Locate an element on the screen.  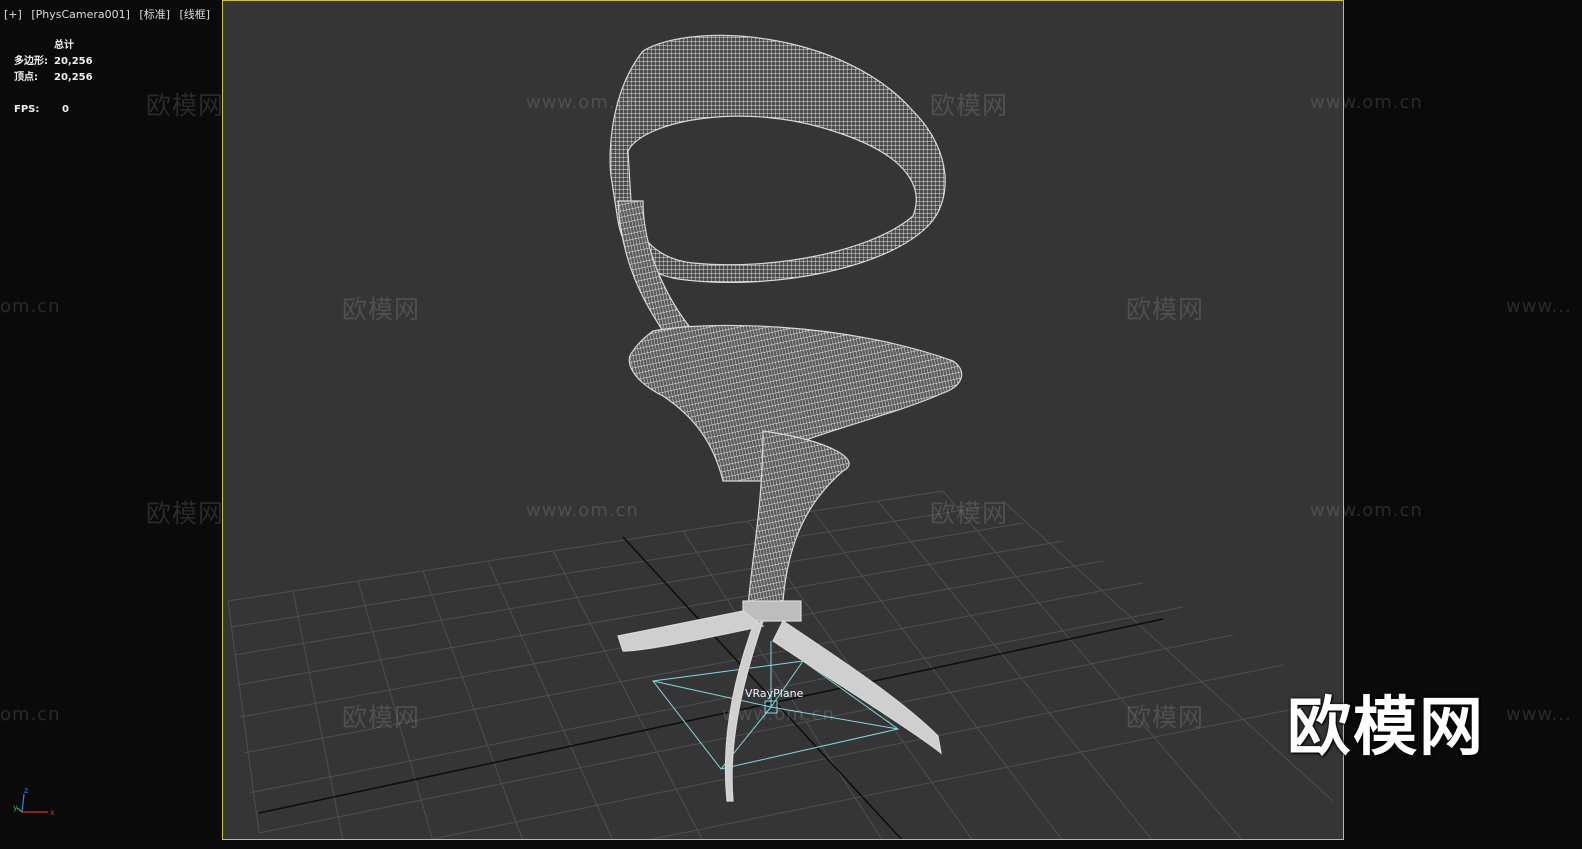
chair-leg-left is located at coordinates (691, 631).